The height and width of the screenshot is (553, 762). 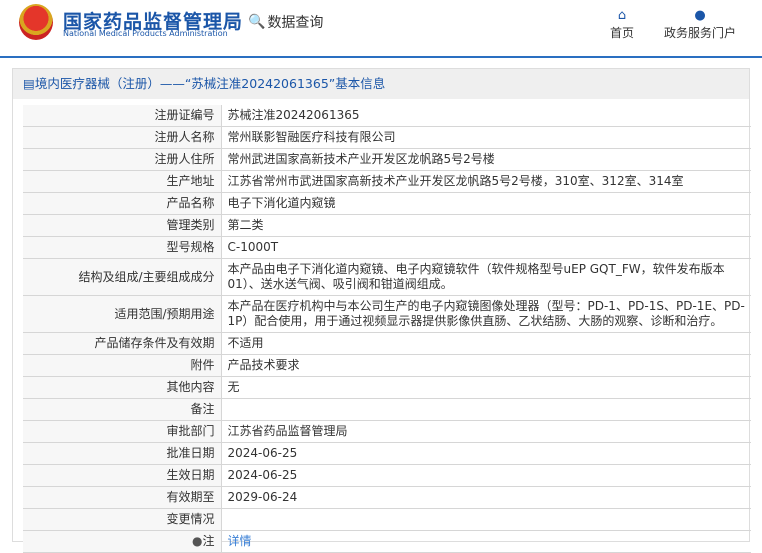 What do you see at coordinates (122, 116) in the screenshot?
I see `field-label: 注册证编号` at bounding box center [122, 116].